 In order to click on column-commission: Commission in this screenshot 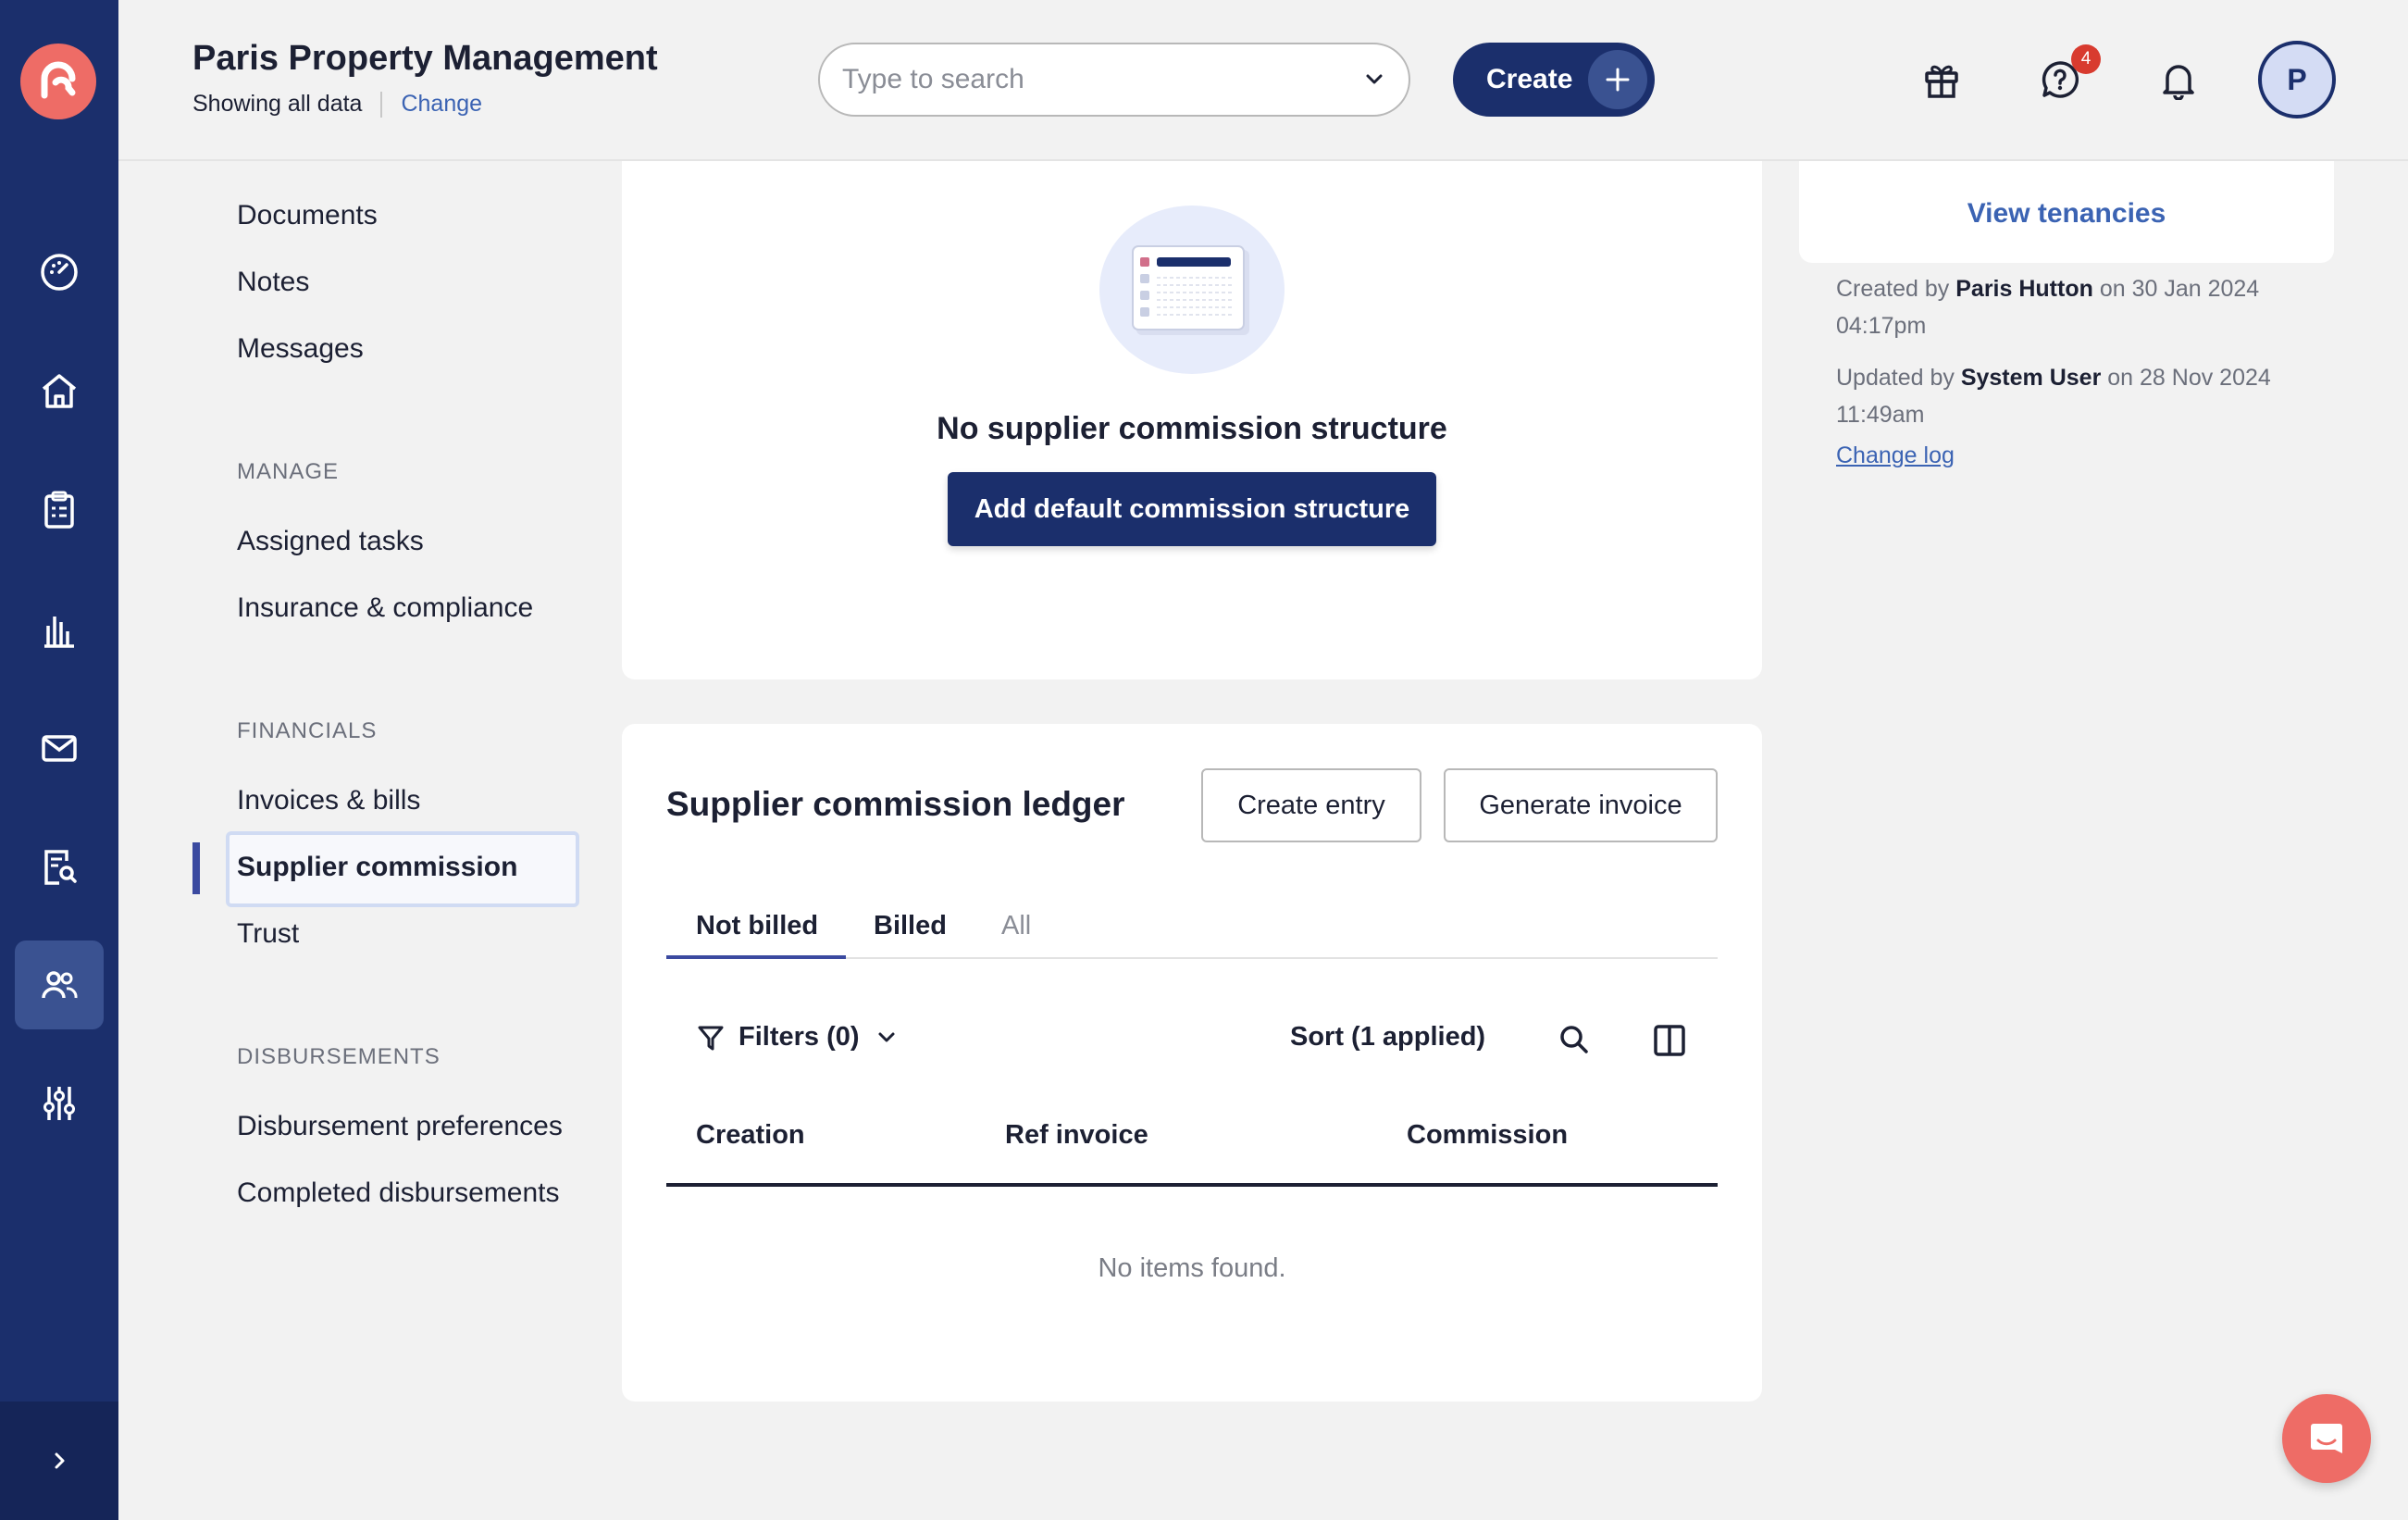, I will do `click(1487, 1135)`.